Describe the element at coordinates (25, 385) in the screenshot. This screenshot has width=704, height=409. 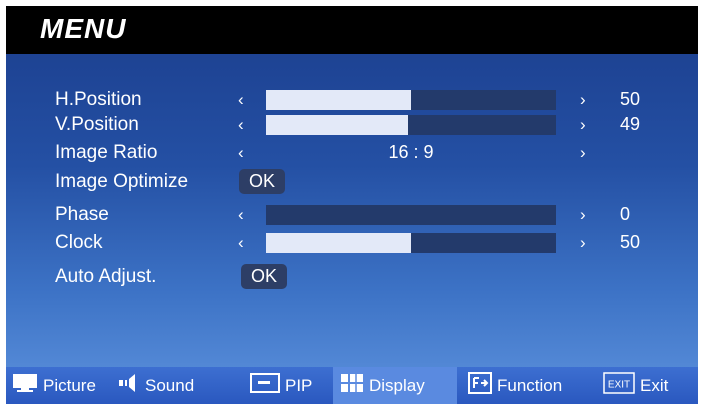
I see `monitor-icon` at that location.